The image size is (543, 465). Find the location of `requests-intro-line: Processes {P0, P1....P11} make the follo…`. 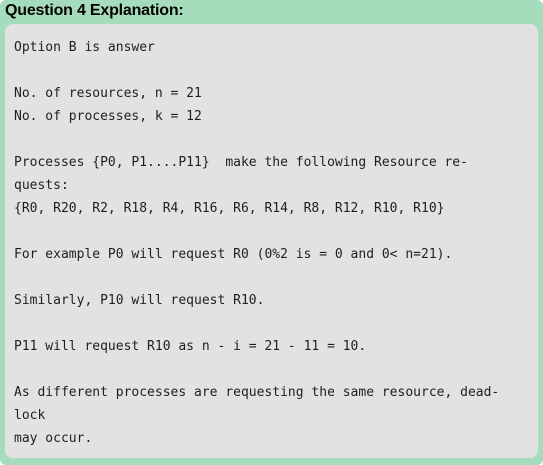

requests-intro-line: Processes {P0, P1....P11} make the follo… is located at coordinates (241, 162).